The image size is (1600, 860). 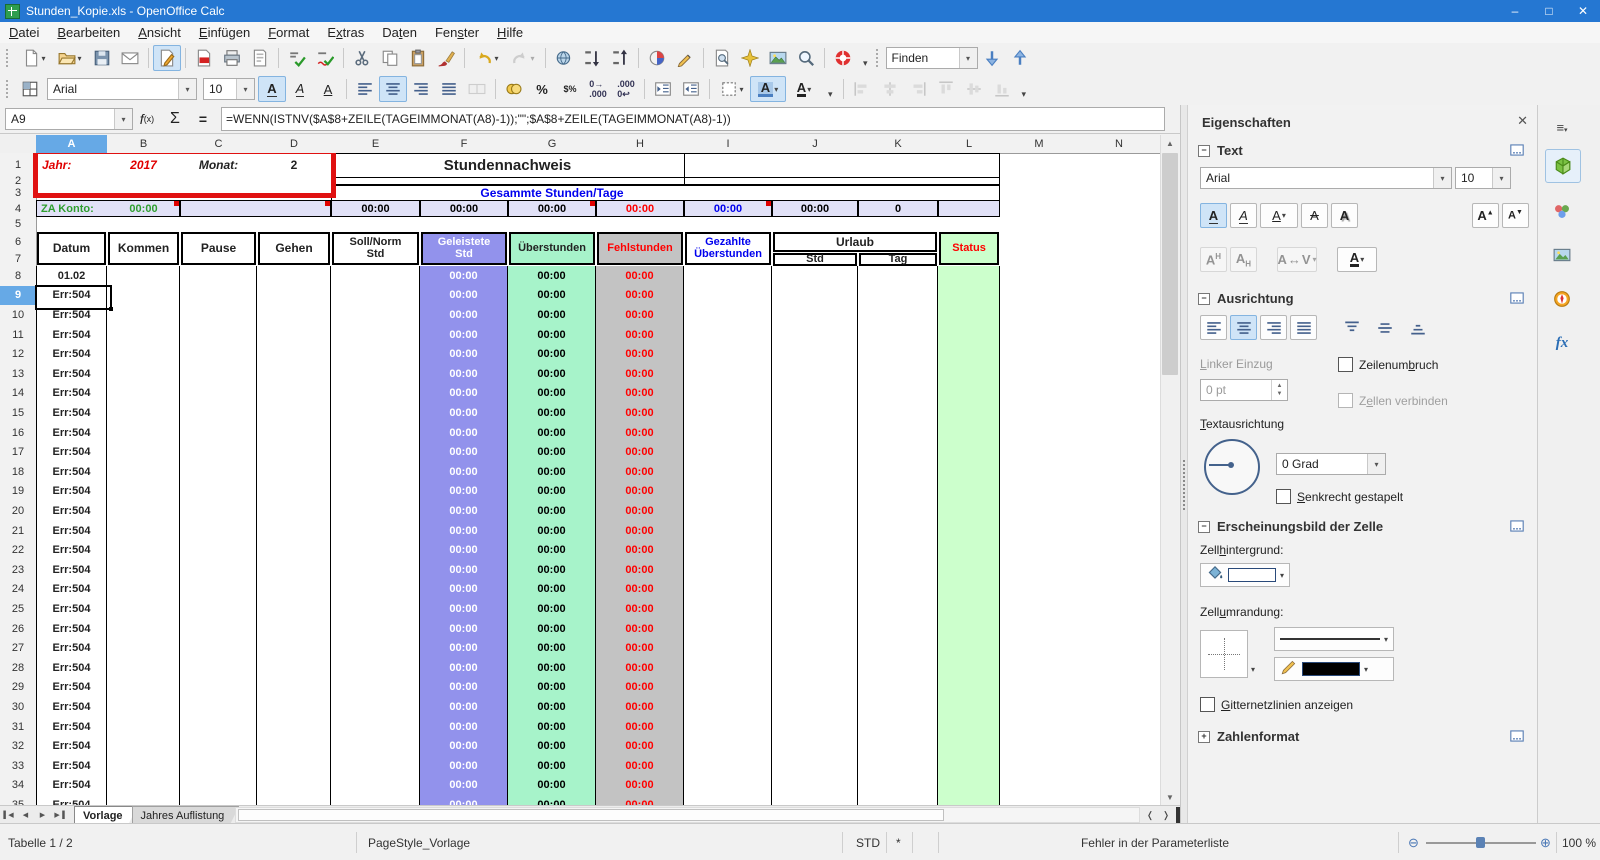 What do you see at coordinates (245, 89) in the screenshot?
I see `combo-dropdown-icon: ▾` at bounding box center [245, 89].